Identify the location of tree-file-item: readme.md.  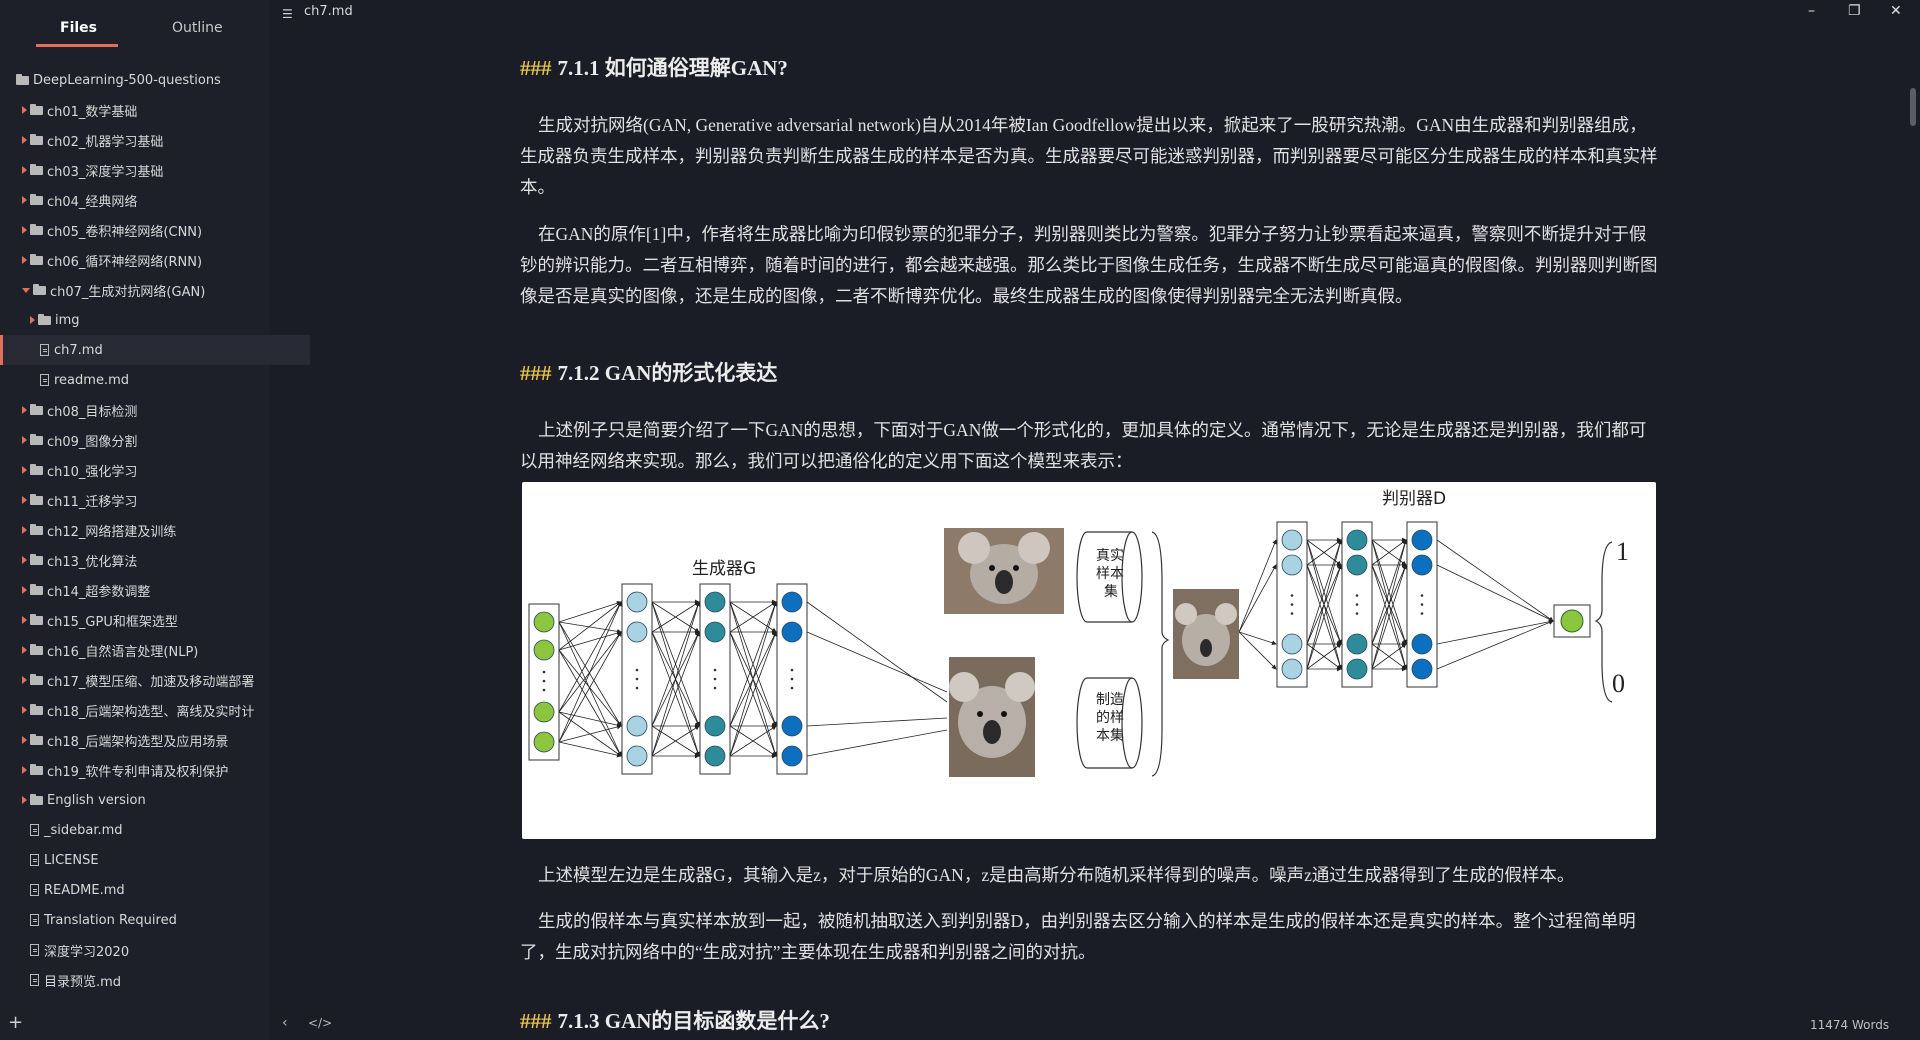
(155, 380).